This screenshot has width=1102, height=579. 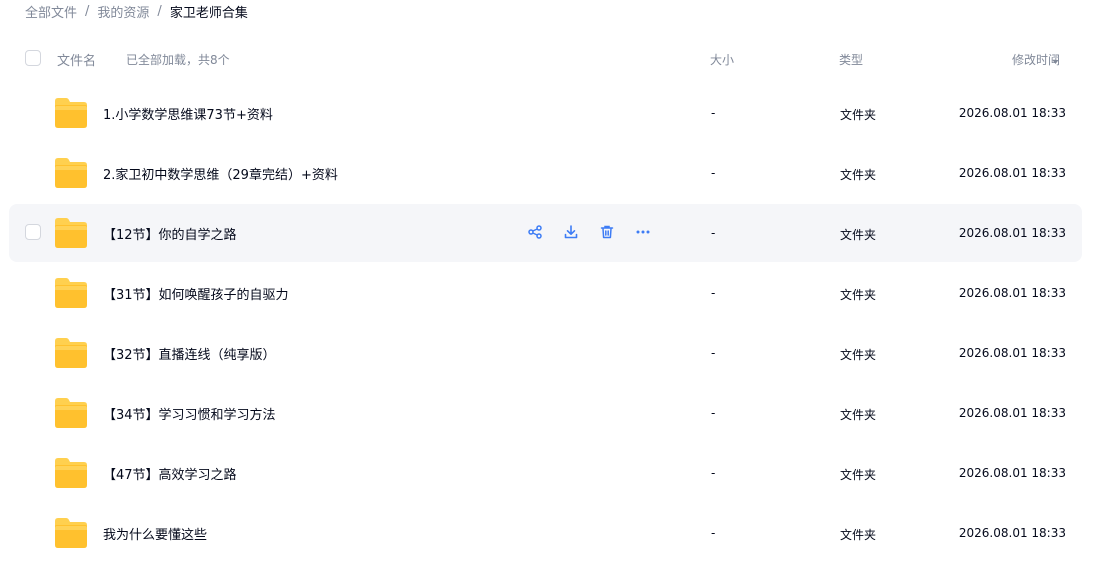 I want to click on more-icon, so click(x=643, y=232).